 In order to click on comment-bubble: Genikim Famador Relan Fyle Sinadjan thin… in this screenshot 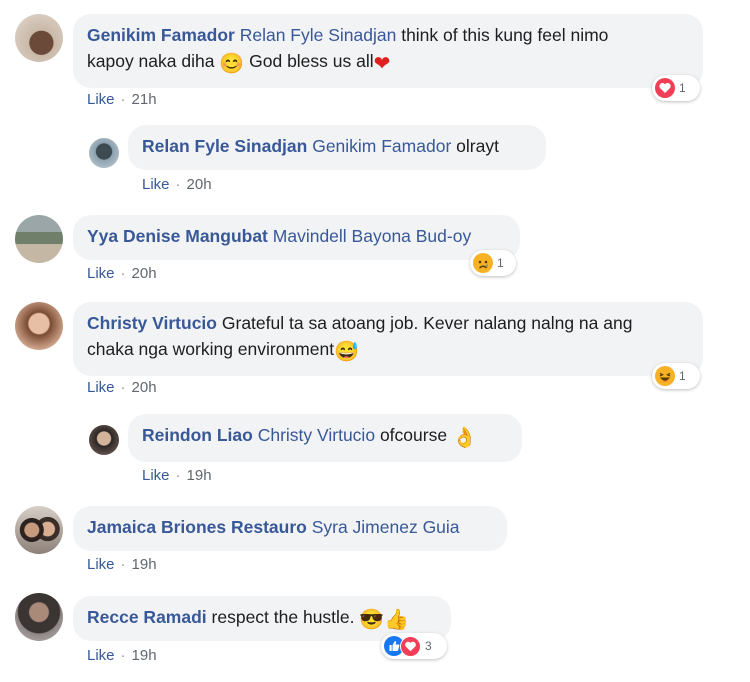, I will do `click(388, 51)`.